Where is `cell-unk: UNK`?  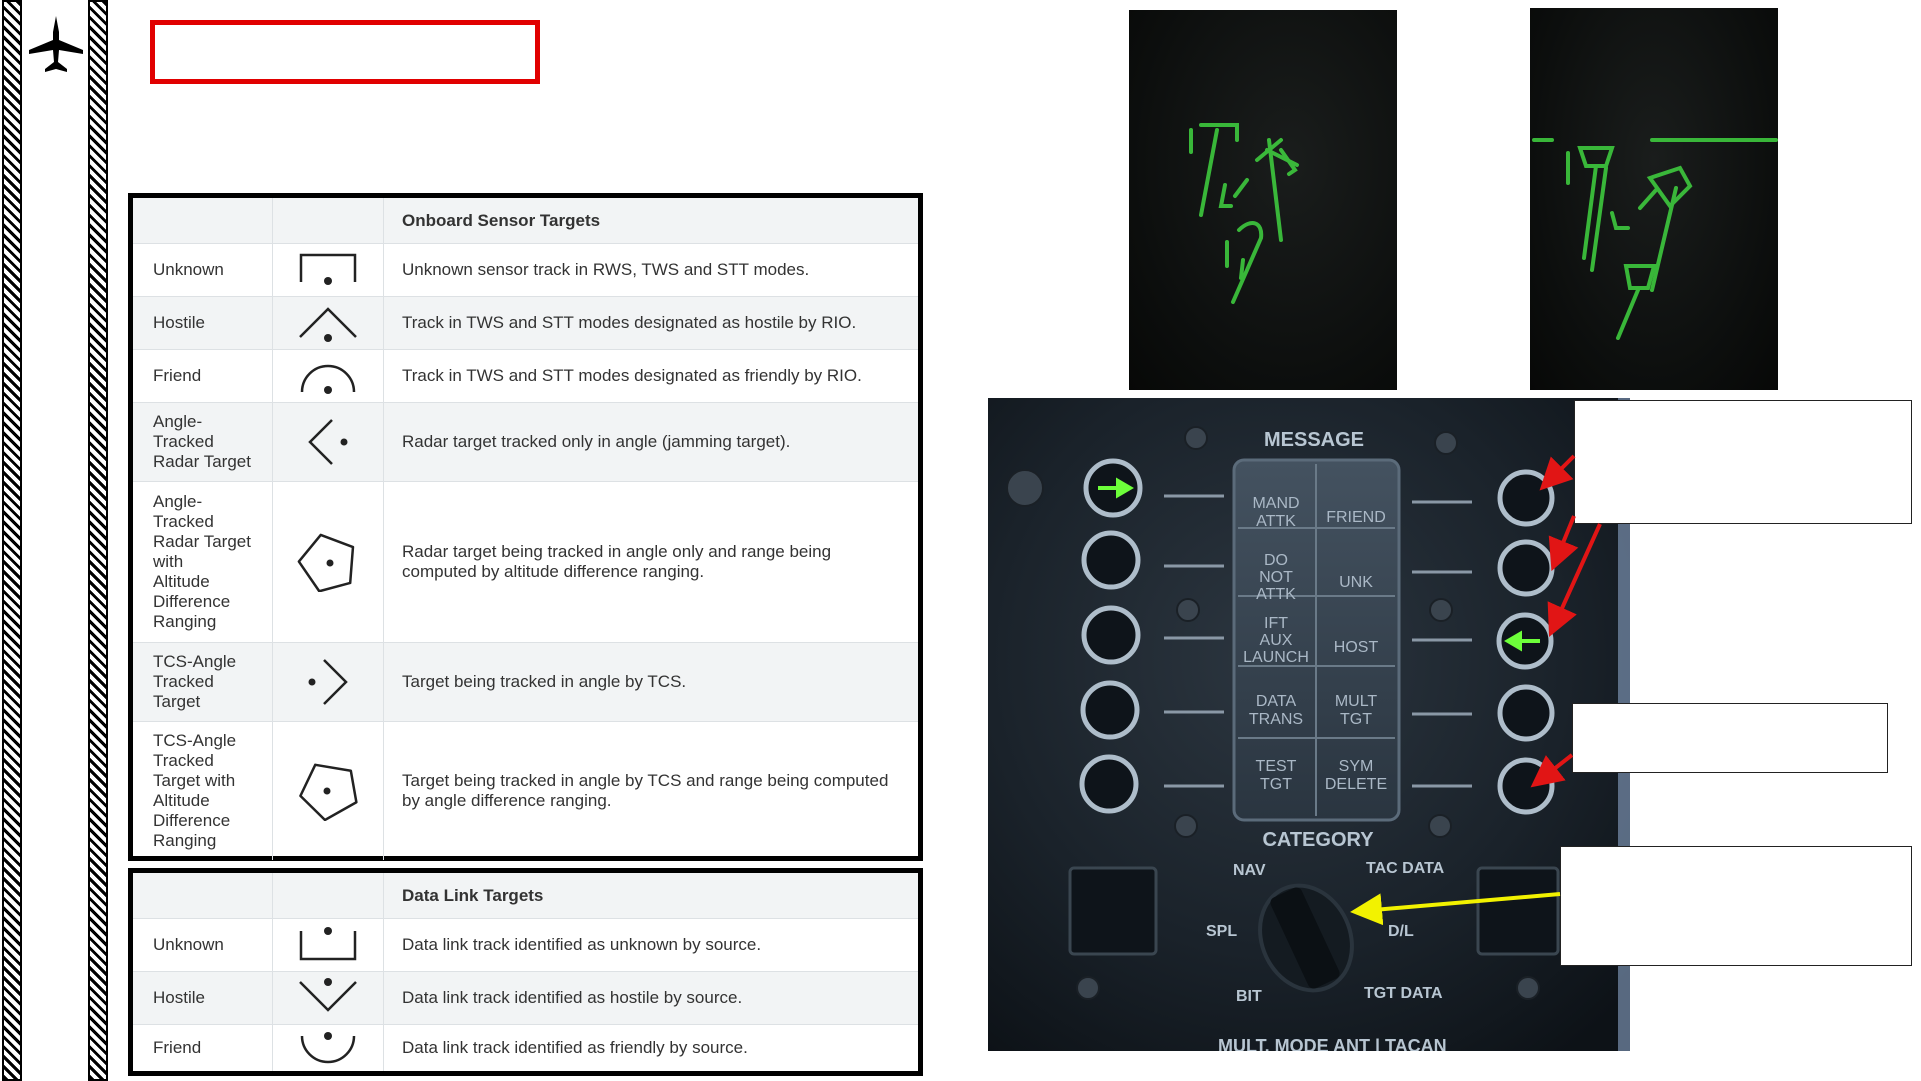 cell-unk: UNK is located at coordinates (1356, 582).